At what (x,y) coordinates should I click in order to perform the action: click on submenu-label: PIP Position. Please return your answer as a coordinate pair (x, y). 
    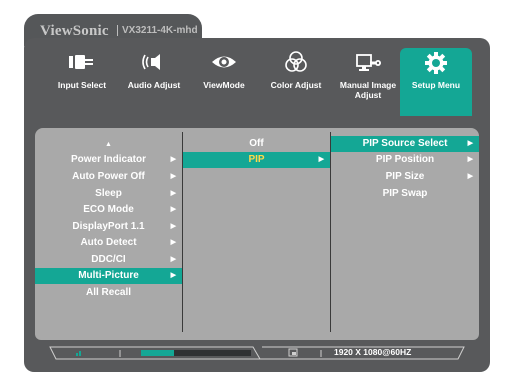
    Looking at the image, I should click on (405, 159).